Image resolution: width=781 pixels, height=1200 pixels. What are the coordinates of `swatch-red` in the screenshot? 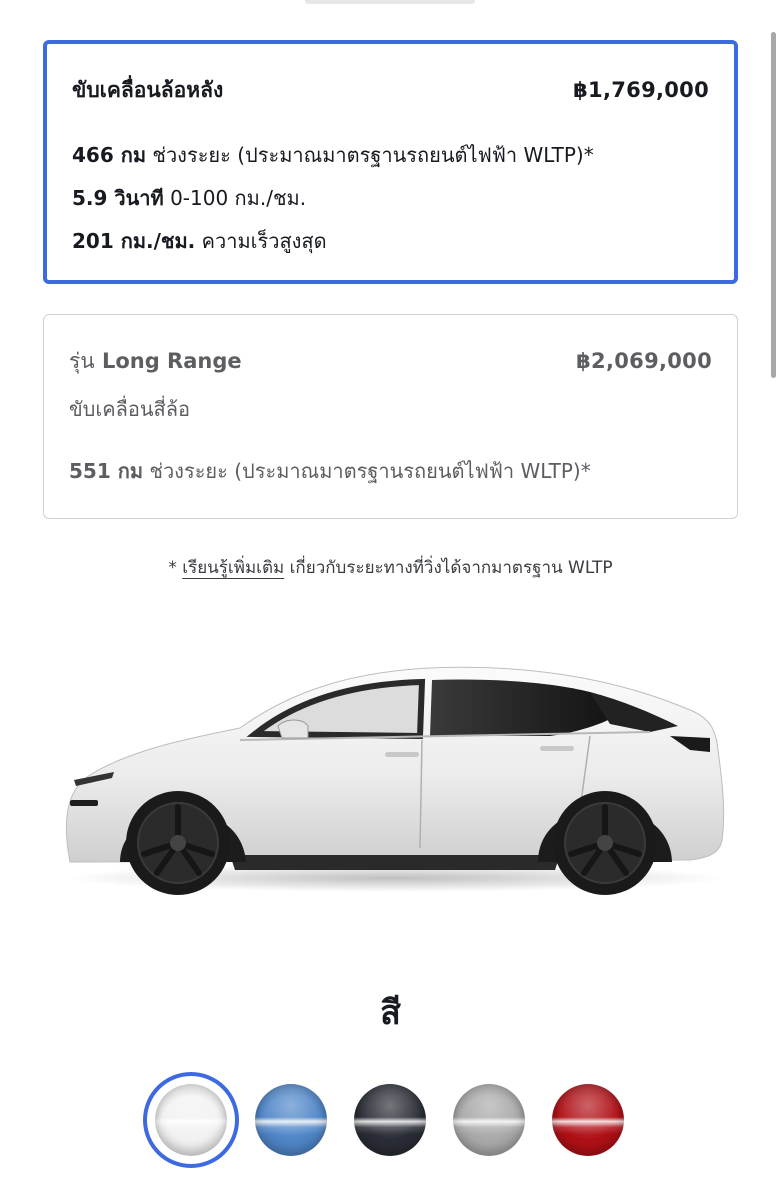 It's located at (588, 1120).